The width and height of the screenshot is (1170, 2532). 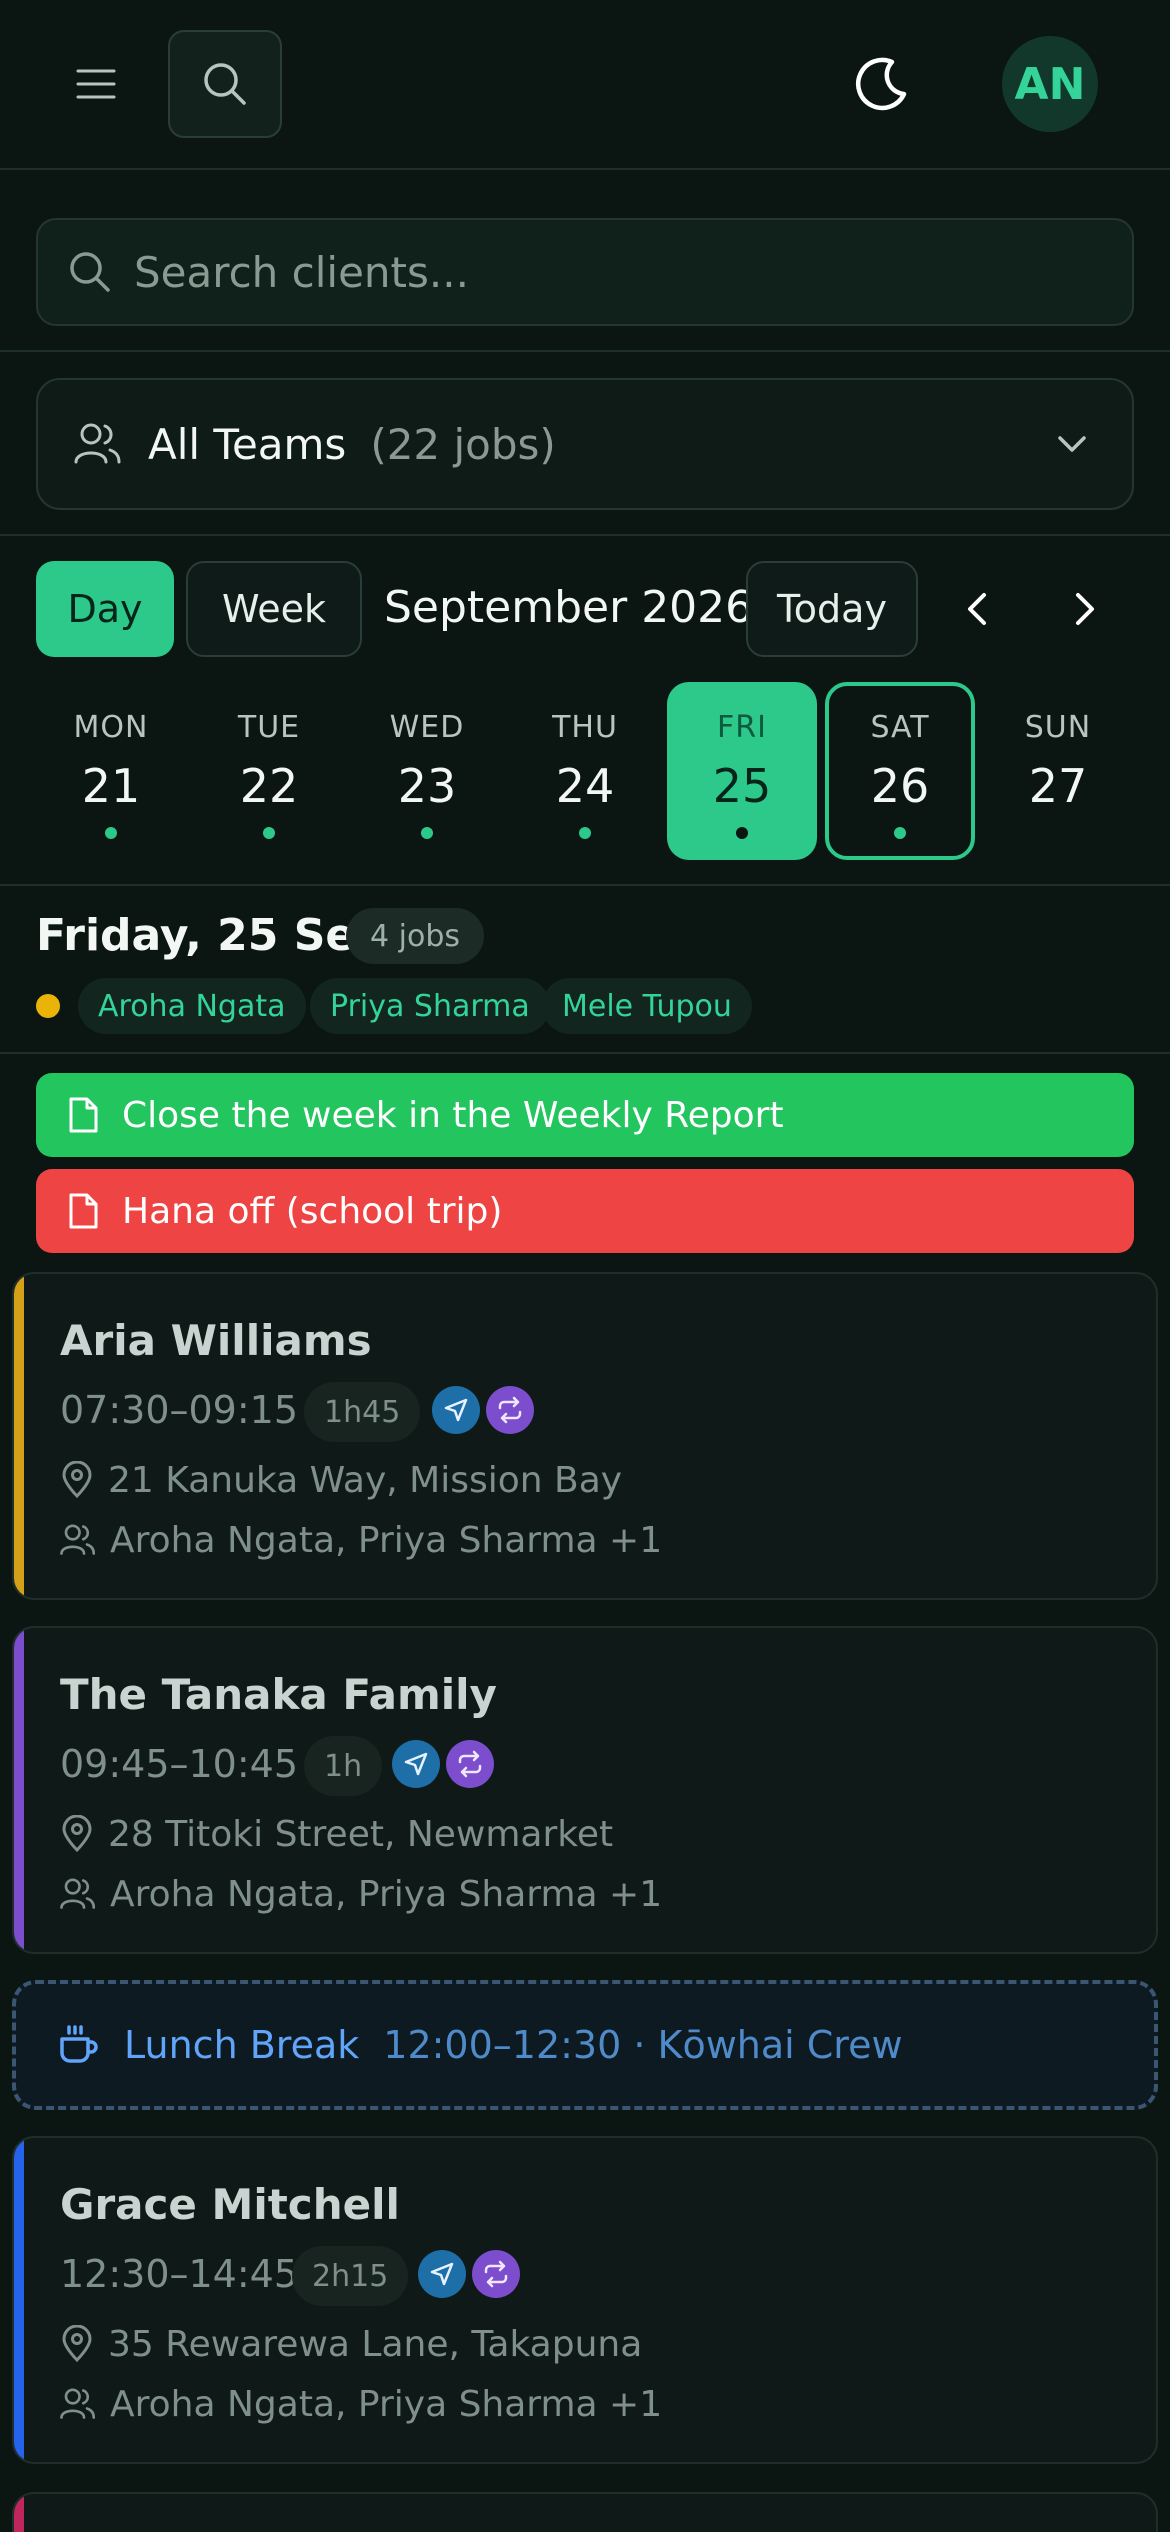 I want to click on coffee-cup-icon, so click(x=79, y=2044).